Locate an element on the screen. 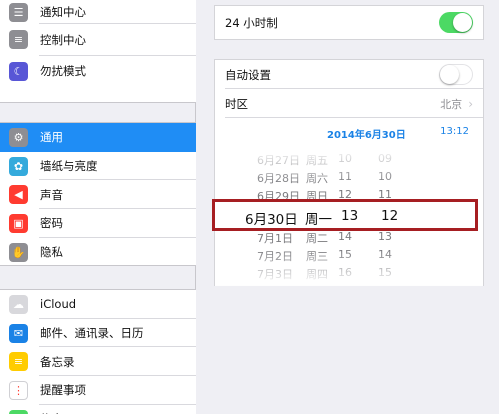 This screenshot has width=499, height=414. sidebar-item-label: 提醒事项 is located at coordinates (63, 390).